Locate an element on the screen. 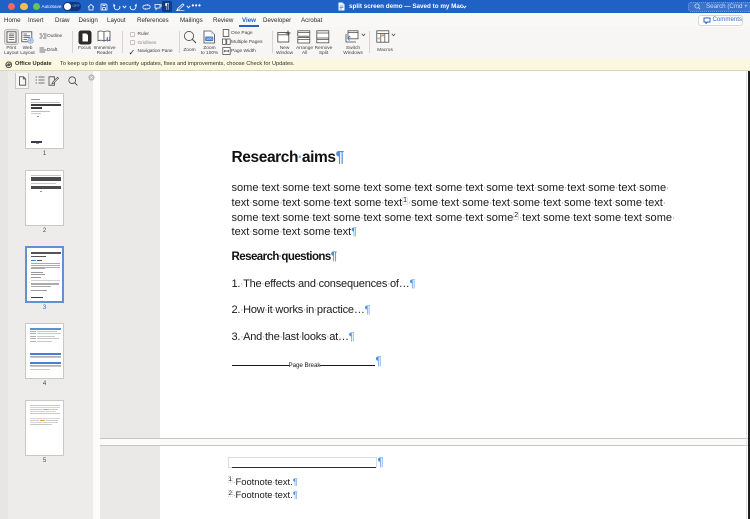 This screenshot has width=750, height=519. svg-text: 100 is located at coordinates (209, 39).